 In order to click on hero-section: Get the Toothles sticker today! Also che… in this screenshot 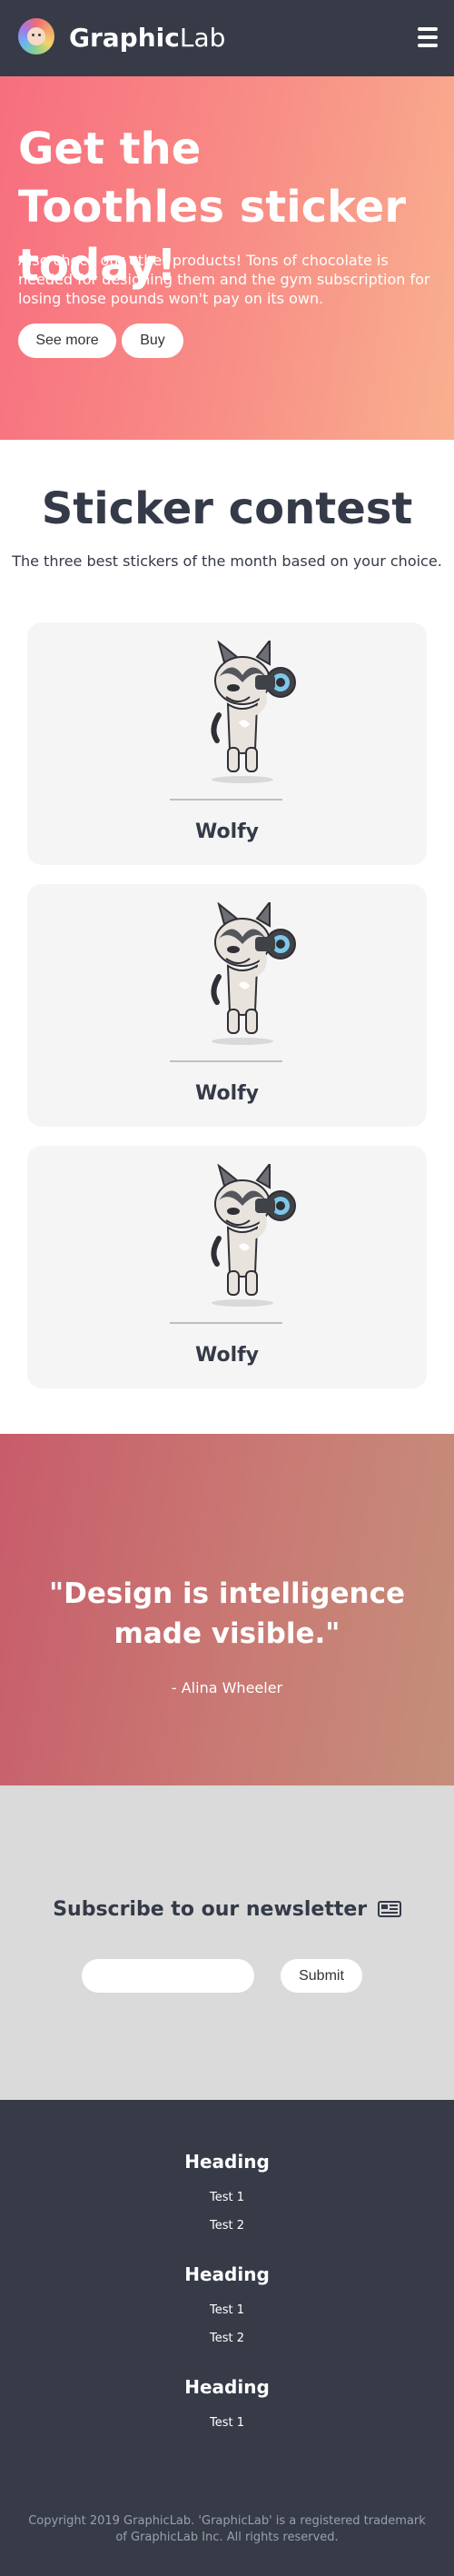, I will do `click(227, 258)`.